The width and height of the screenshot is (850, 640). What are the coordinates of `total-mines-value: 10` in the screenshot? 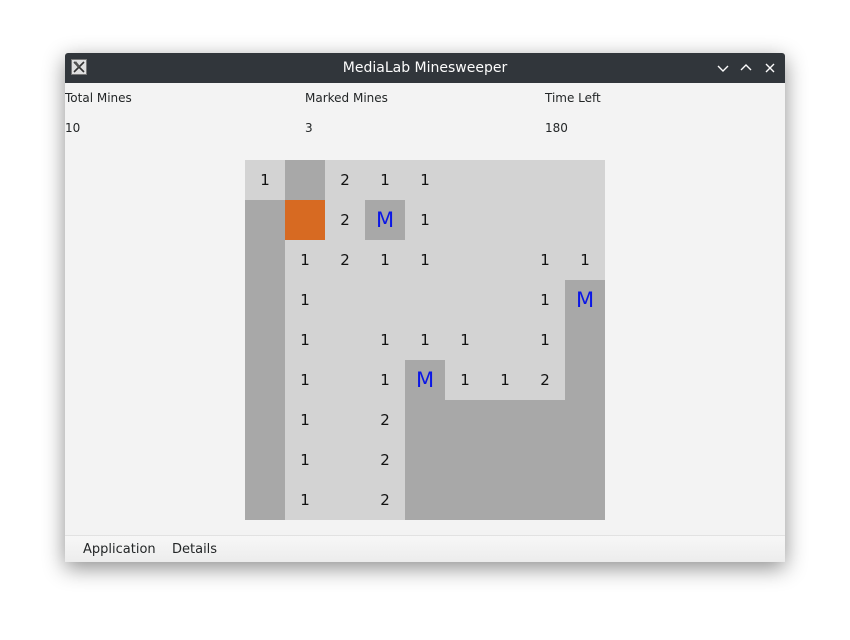 It's located at (73, 128).